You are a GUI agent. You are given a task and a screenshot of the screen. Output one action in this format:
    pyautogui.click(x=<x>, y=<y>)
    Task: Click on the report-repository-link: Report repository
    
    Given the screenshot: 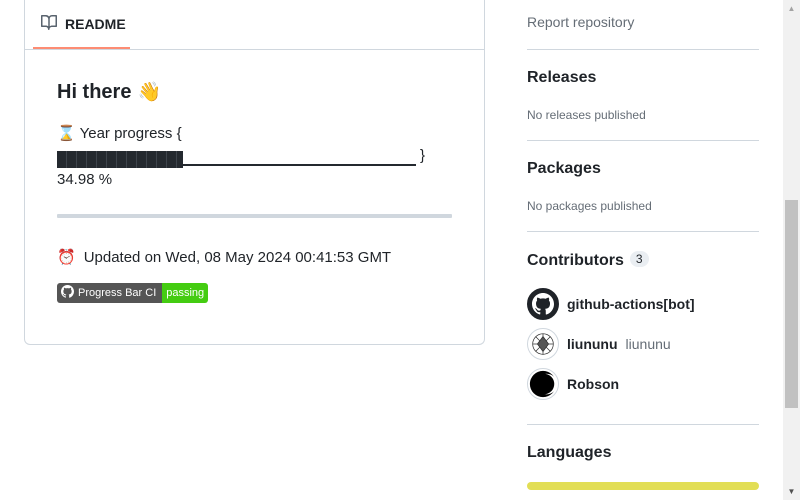 What is the action you would take?
    pyautogui.click(x=580, y=22)
    